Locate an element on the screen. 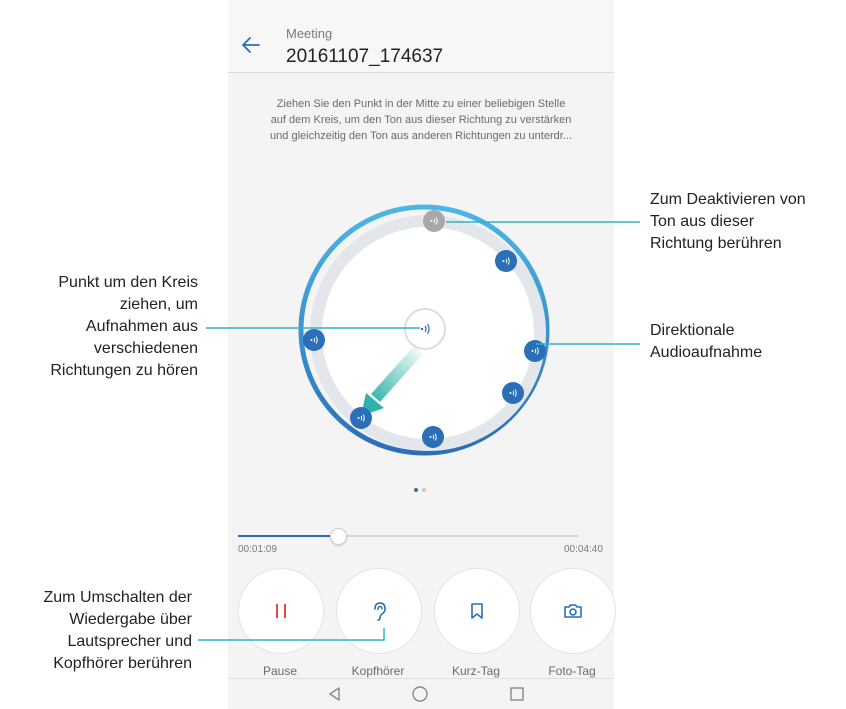  camera-icon is located at coordinates (573, 611).